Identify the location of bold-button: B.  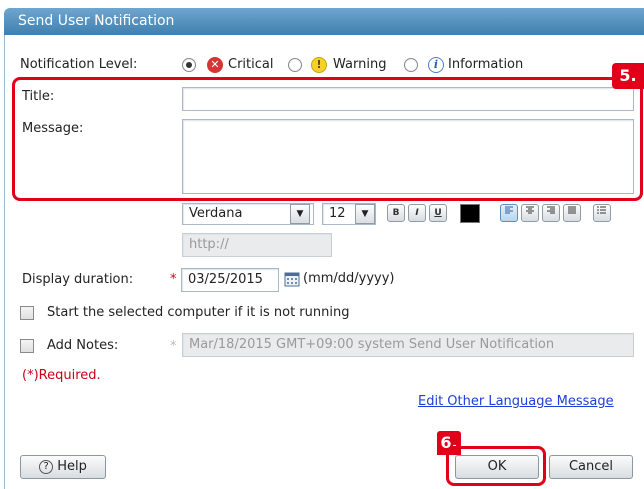
(396, 213).